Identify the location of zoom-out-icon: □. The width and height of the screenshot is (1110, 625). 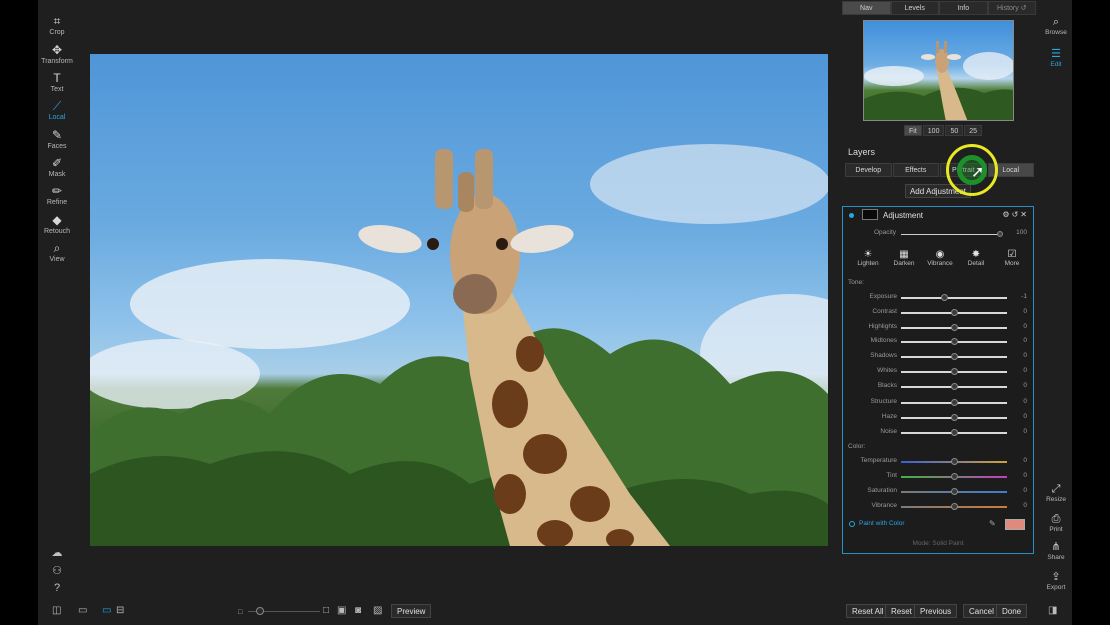
(240, 612).